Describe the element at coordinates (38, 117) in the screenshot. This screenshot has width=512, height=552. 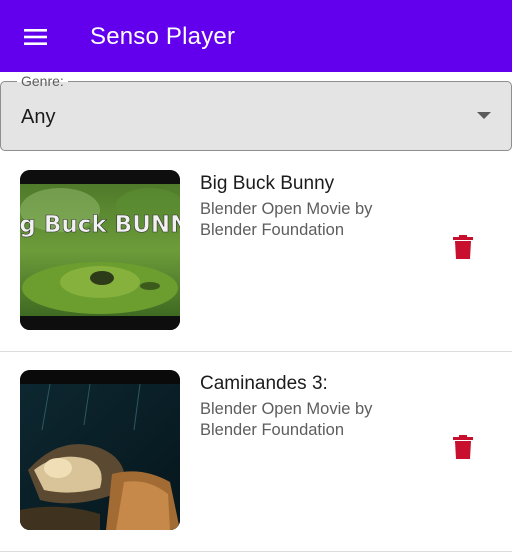
I see `genre-selected-value: Any` at that location.